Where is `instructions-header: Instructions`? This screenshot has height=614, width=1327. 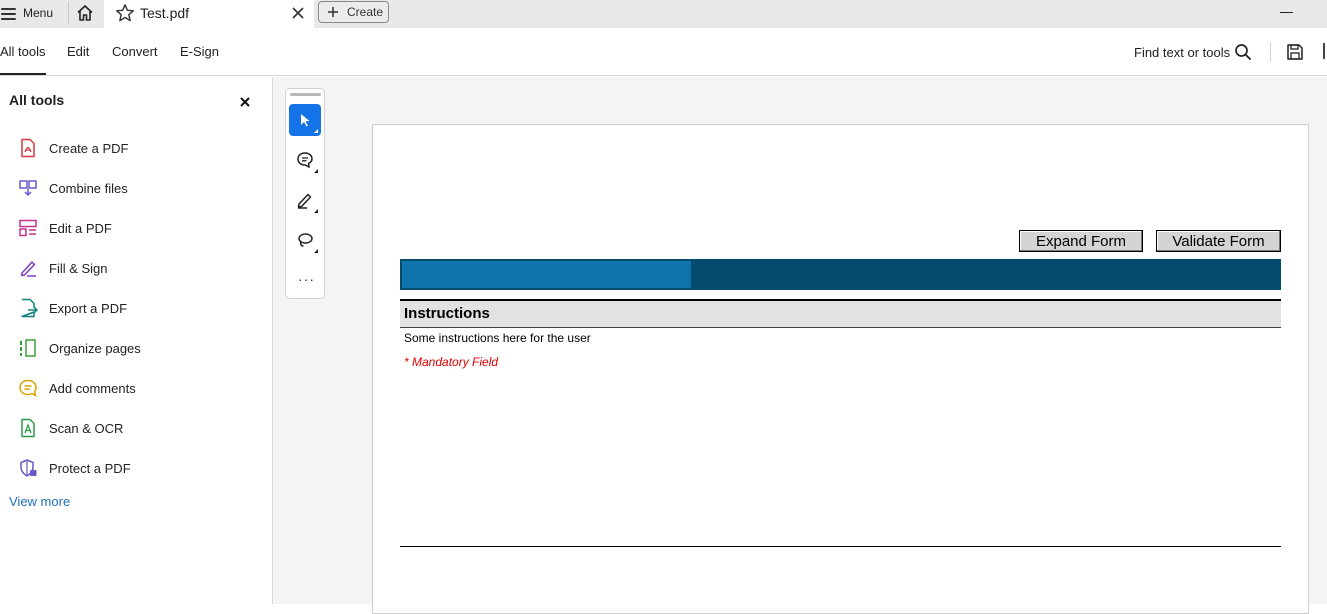 instructions-header: Instructions is located at coordinates (840, 313).